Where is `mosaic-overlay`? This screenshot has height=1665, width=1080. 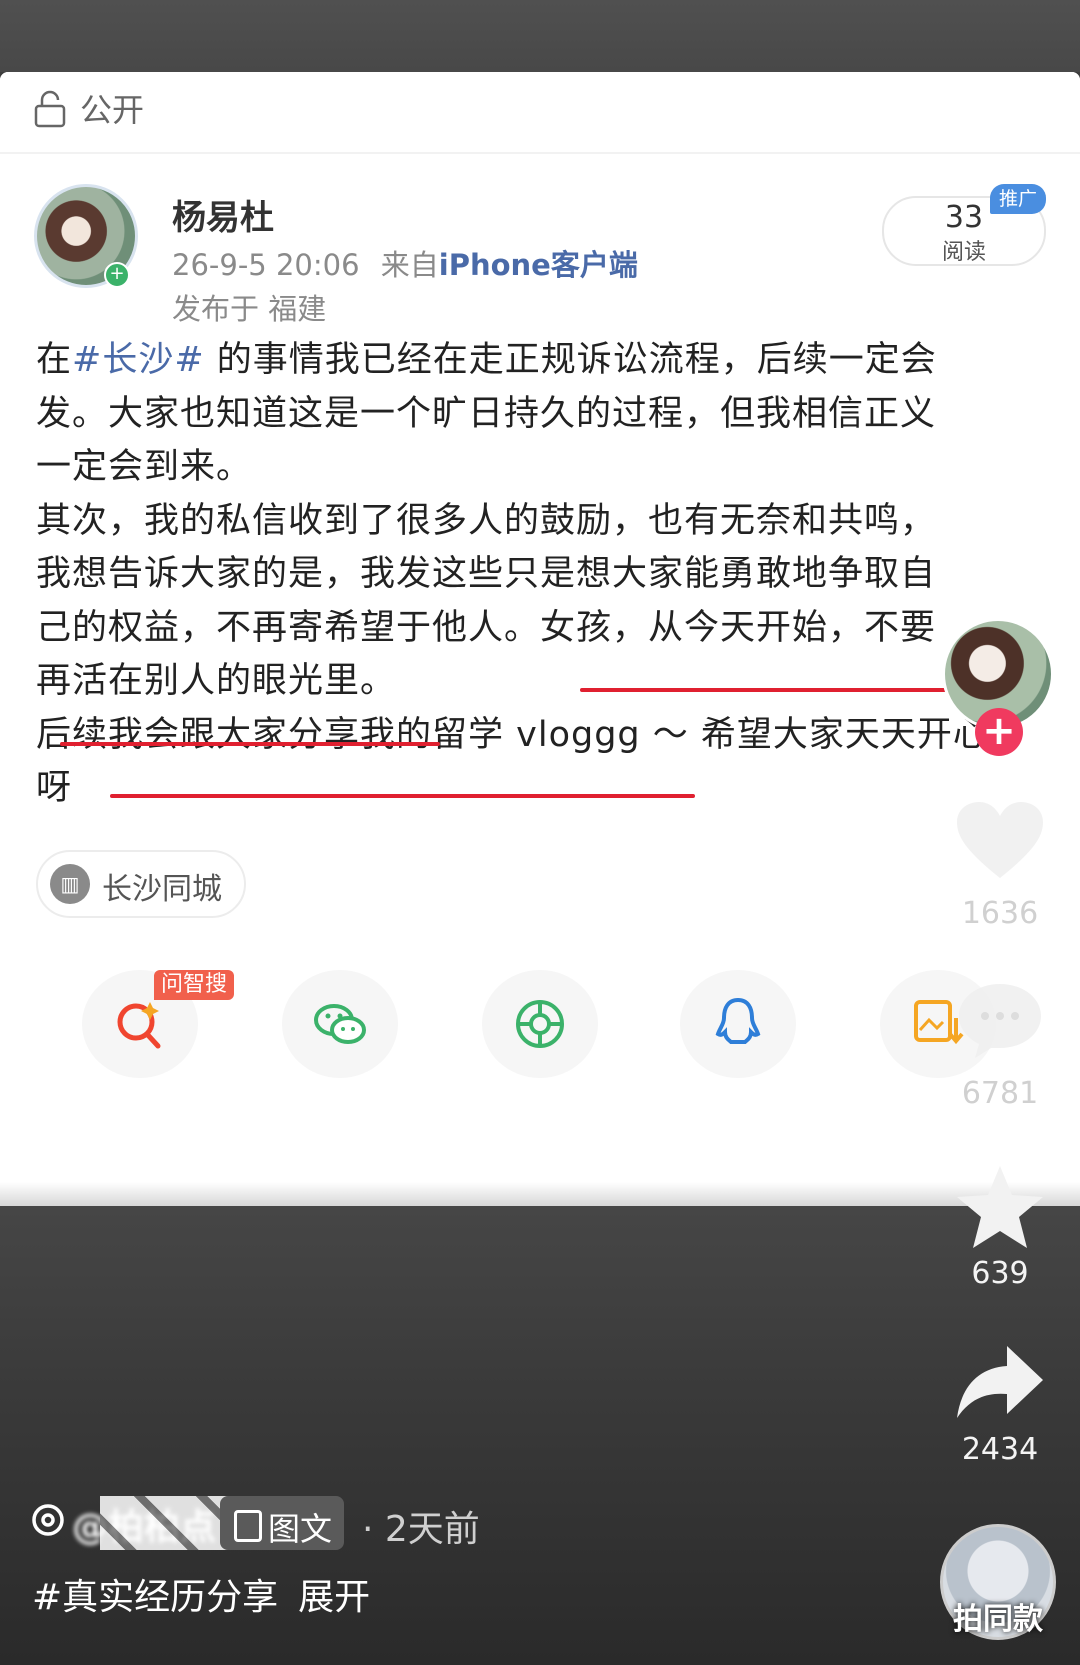 mosaic-overlay is located at coordinates (170, 1523).